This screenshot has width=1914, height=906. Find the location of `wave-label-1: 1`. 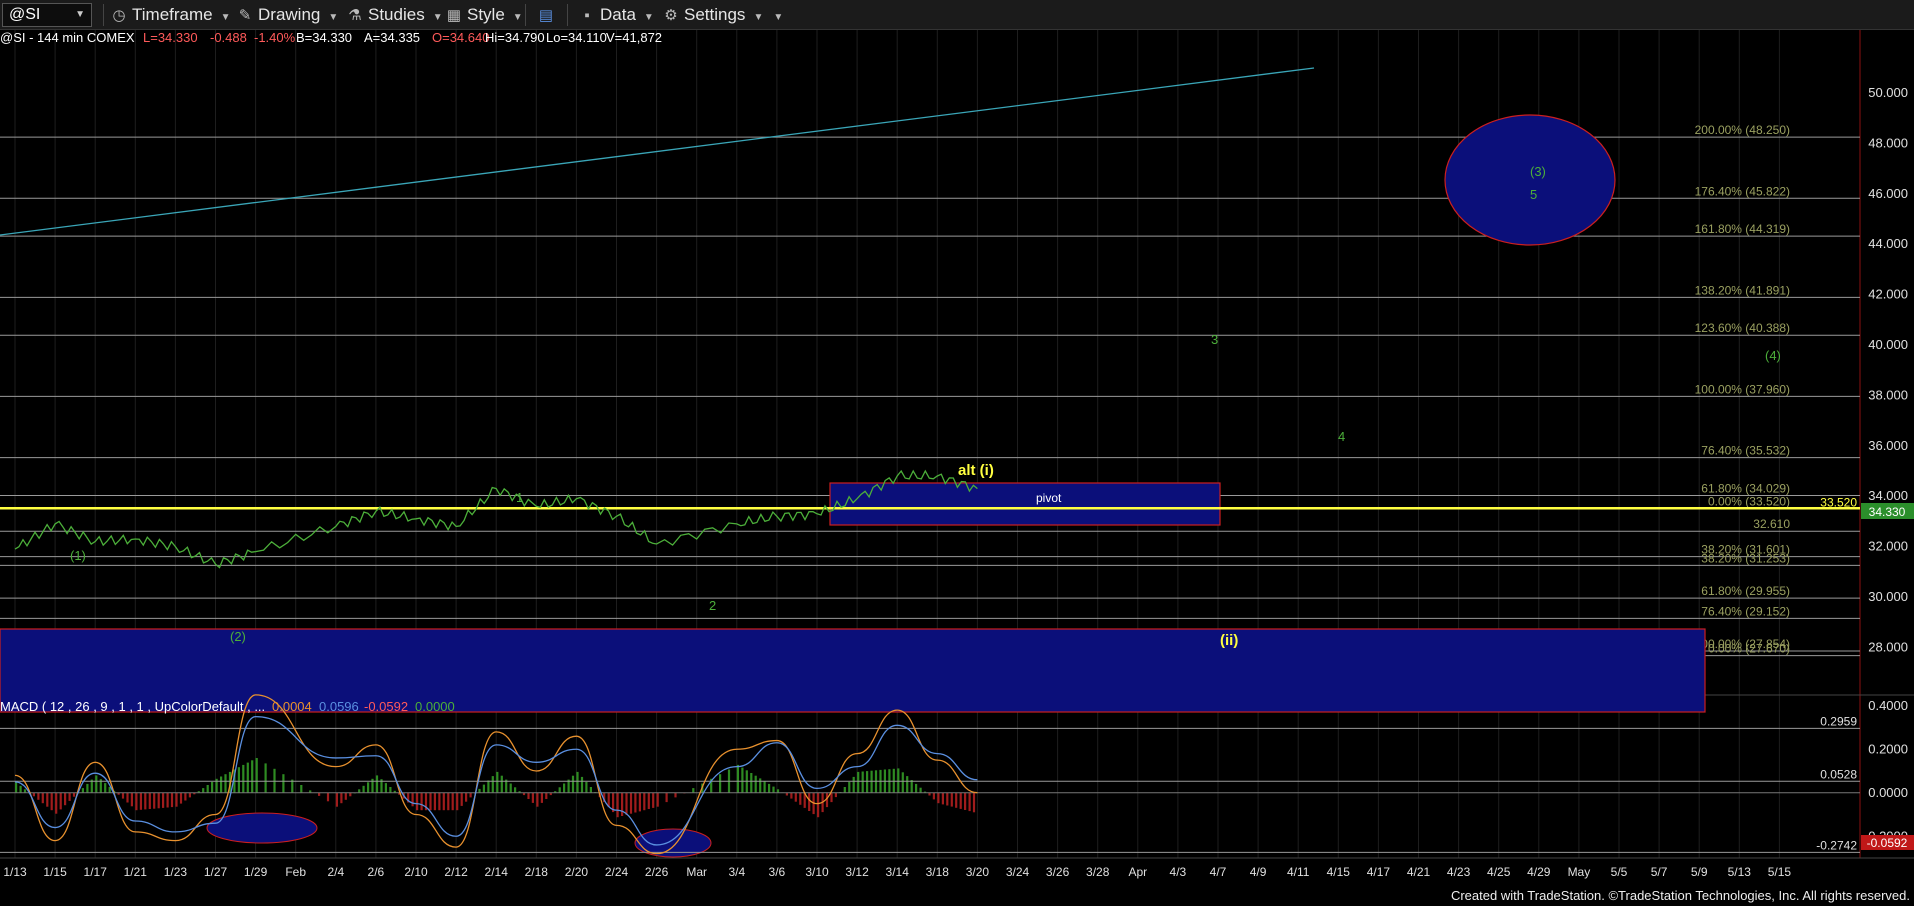

wave-label-1: 1 is located at coordinates (519, 497).